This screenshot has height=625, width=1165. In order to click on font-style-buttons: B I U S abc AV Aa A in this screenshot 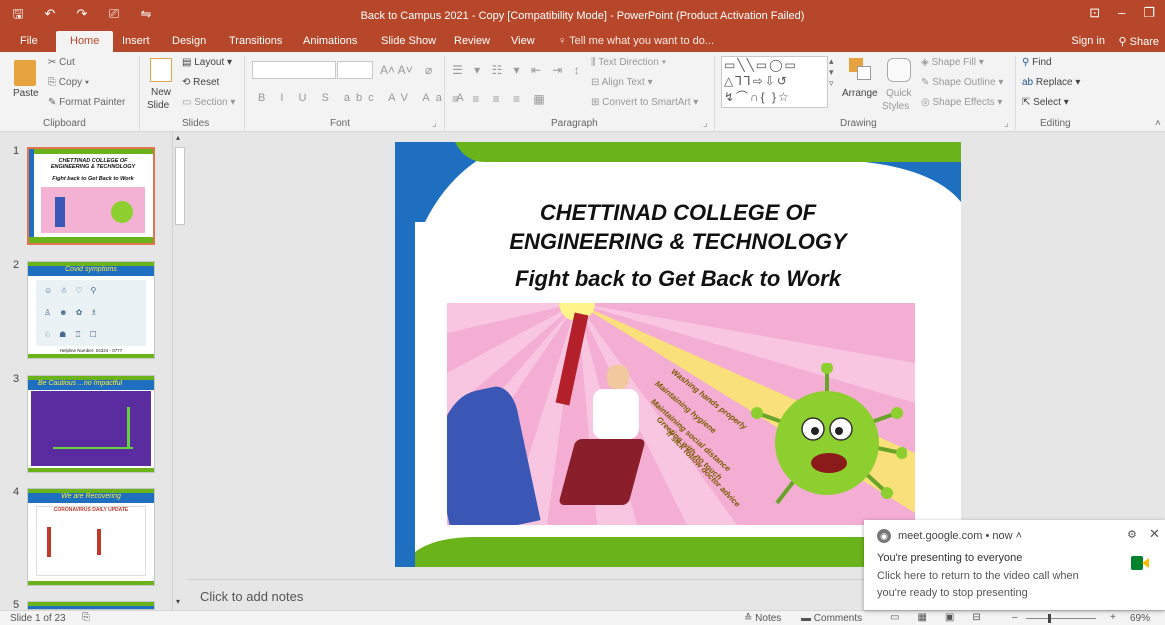, I will do `click(364, 98)`.